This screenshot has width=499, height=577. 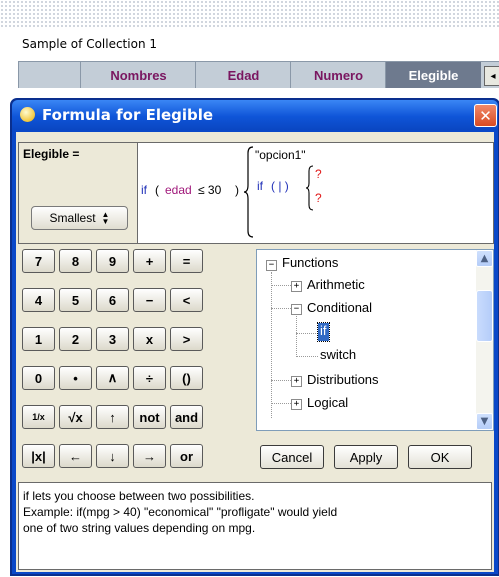 What do you see at coordinates (72, 218) in the screenshot?
I see `font-size-value: Smallest` at bounding box center [72, 218].